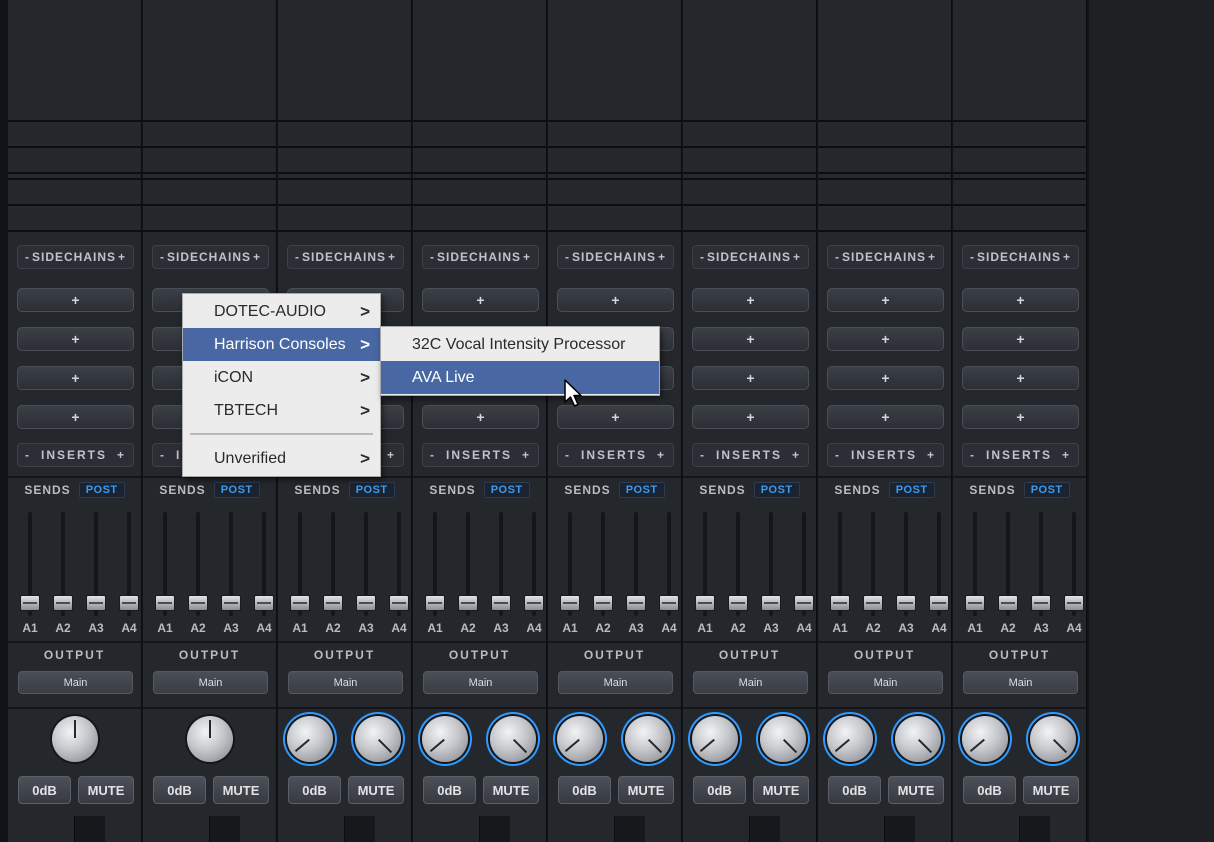  What do you see at coordinates (281, 377) in the screenshot?
I see `menu-item-icon: iCON >` at bounding box center [281, 377].